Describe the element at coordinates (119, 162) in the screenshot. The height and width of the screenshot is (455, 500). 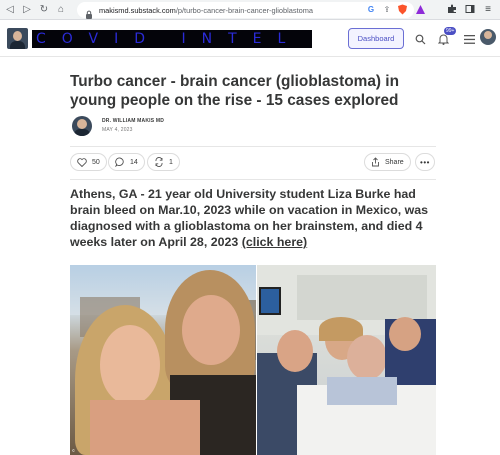
I see `comment-bubble-icon` at that location.